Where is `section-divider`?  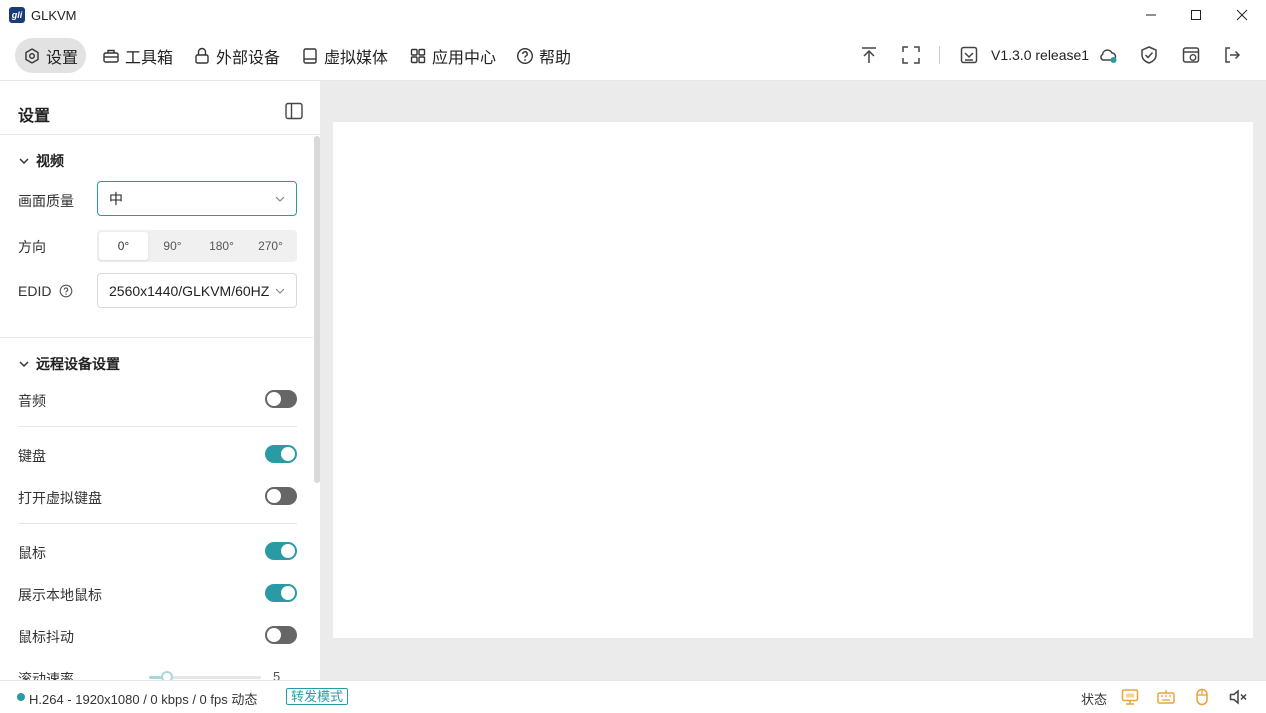 section-divider is located at coordinates (156, 337).